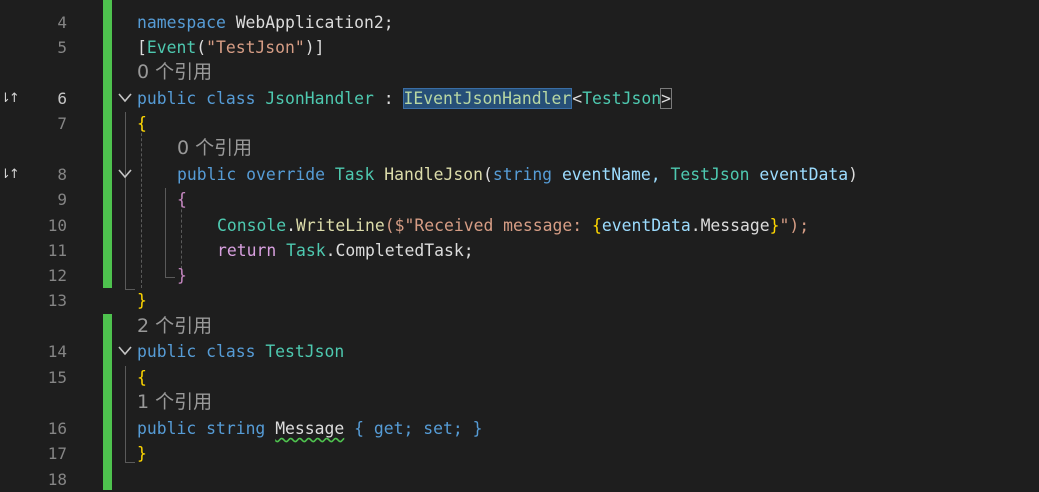 Image resolution: width=1039 pixels, height=492 pixels. Describe the element at coordinates (443, 428) in the screenshot. I see `keyword: set;` at that location.